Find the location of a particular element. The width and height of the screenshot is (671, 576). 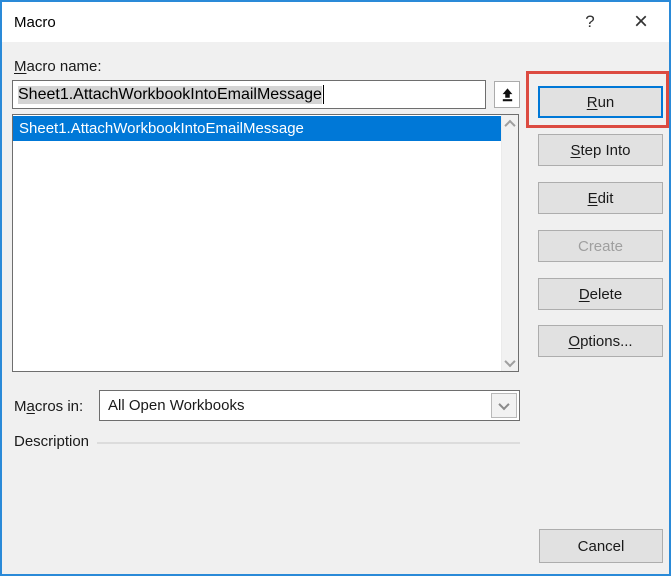

macro-name-value: Sheet1.AttachWorkbookIntoEmailMessage is located at coordinates (170, 94).